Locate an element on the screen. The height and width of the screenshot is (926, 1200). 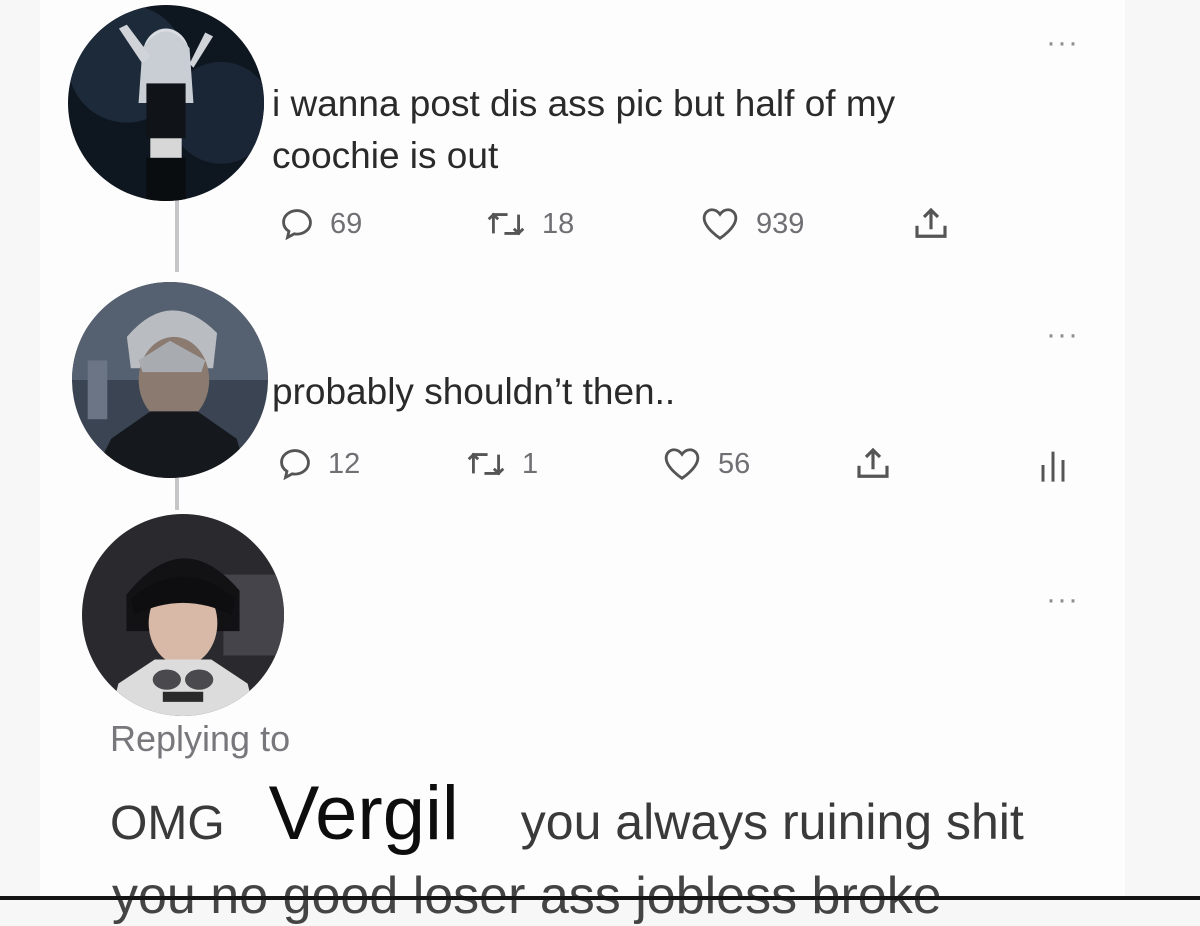
analytics-icon is located at coordinates (1053, 466).